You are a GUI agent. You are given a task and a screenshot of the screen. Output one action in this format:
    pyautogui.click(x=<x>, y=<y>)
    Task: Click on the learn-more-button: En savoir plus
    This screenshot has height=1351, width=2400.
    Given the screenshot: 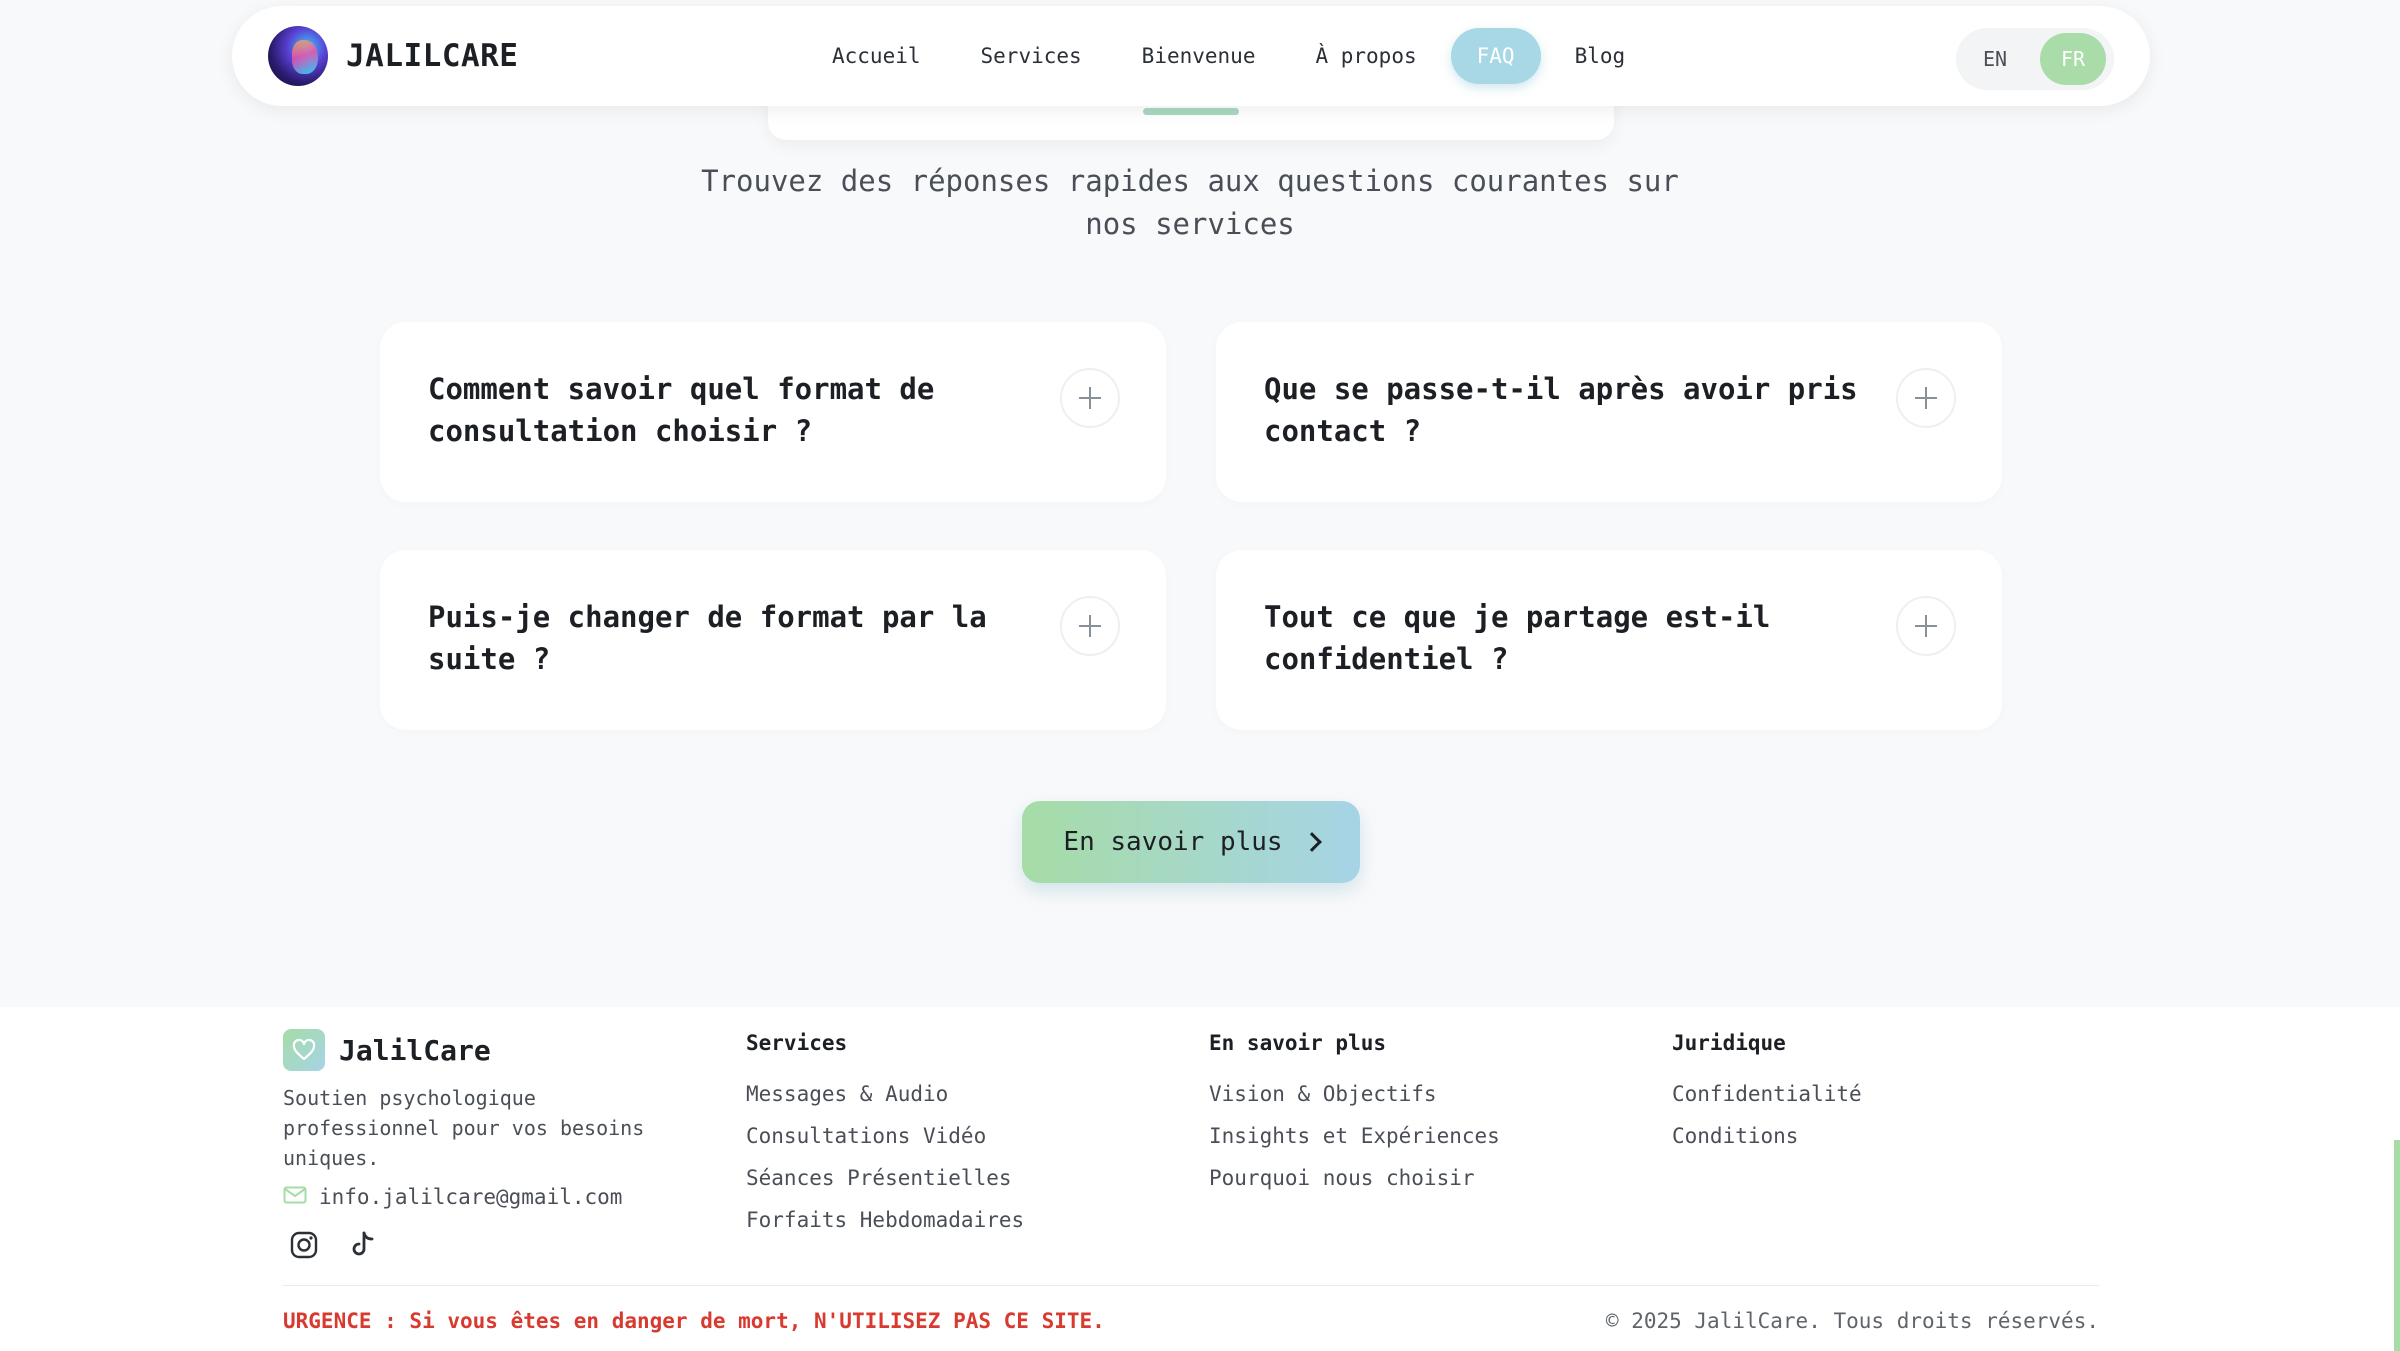 What is the action you would take?
    pyautogui.click(x=1191, y=842)
    